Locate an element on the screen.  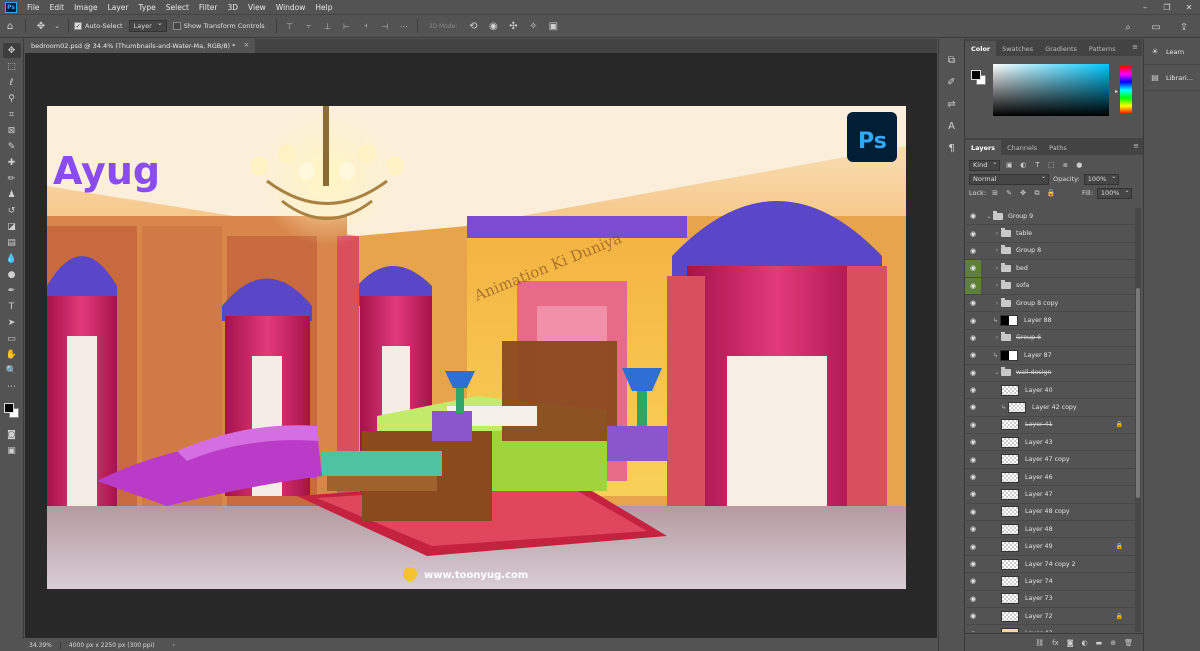
blur-icon: 💧 is located at coordinates (12, 258).